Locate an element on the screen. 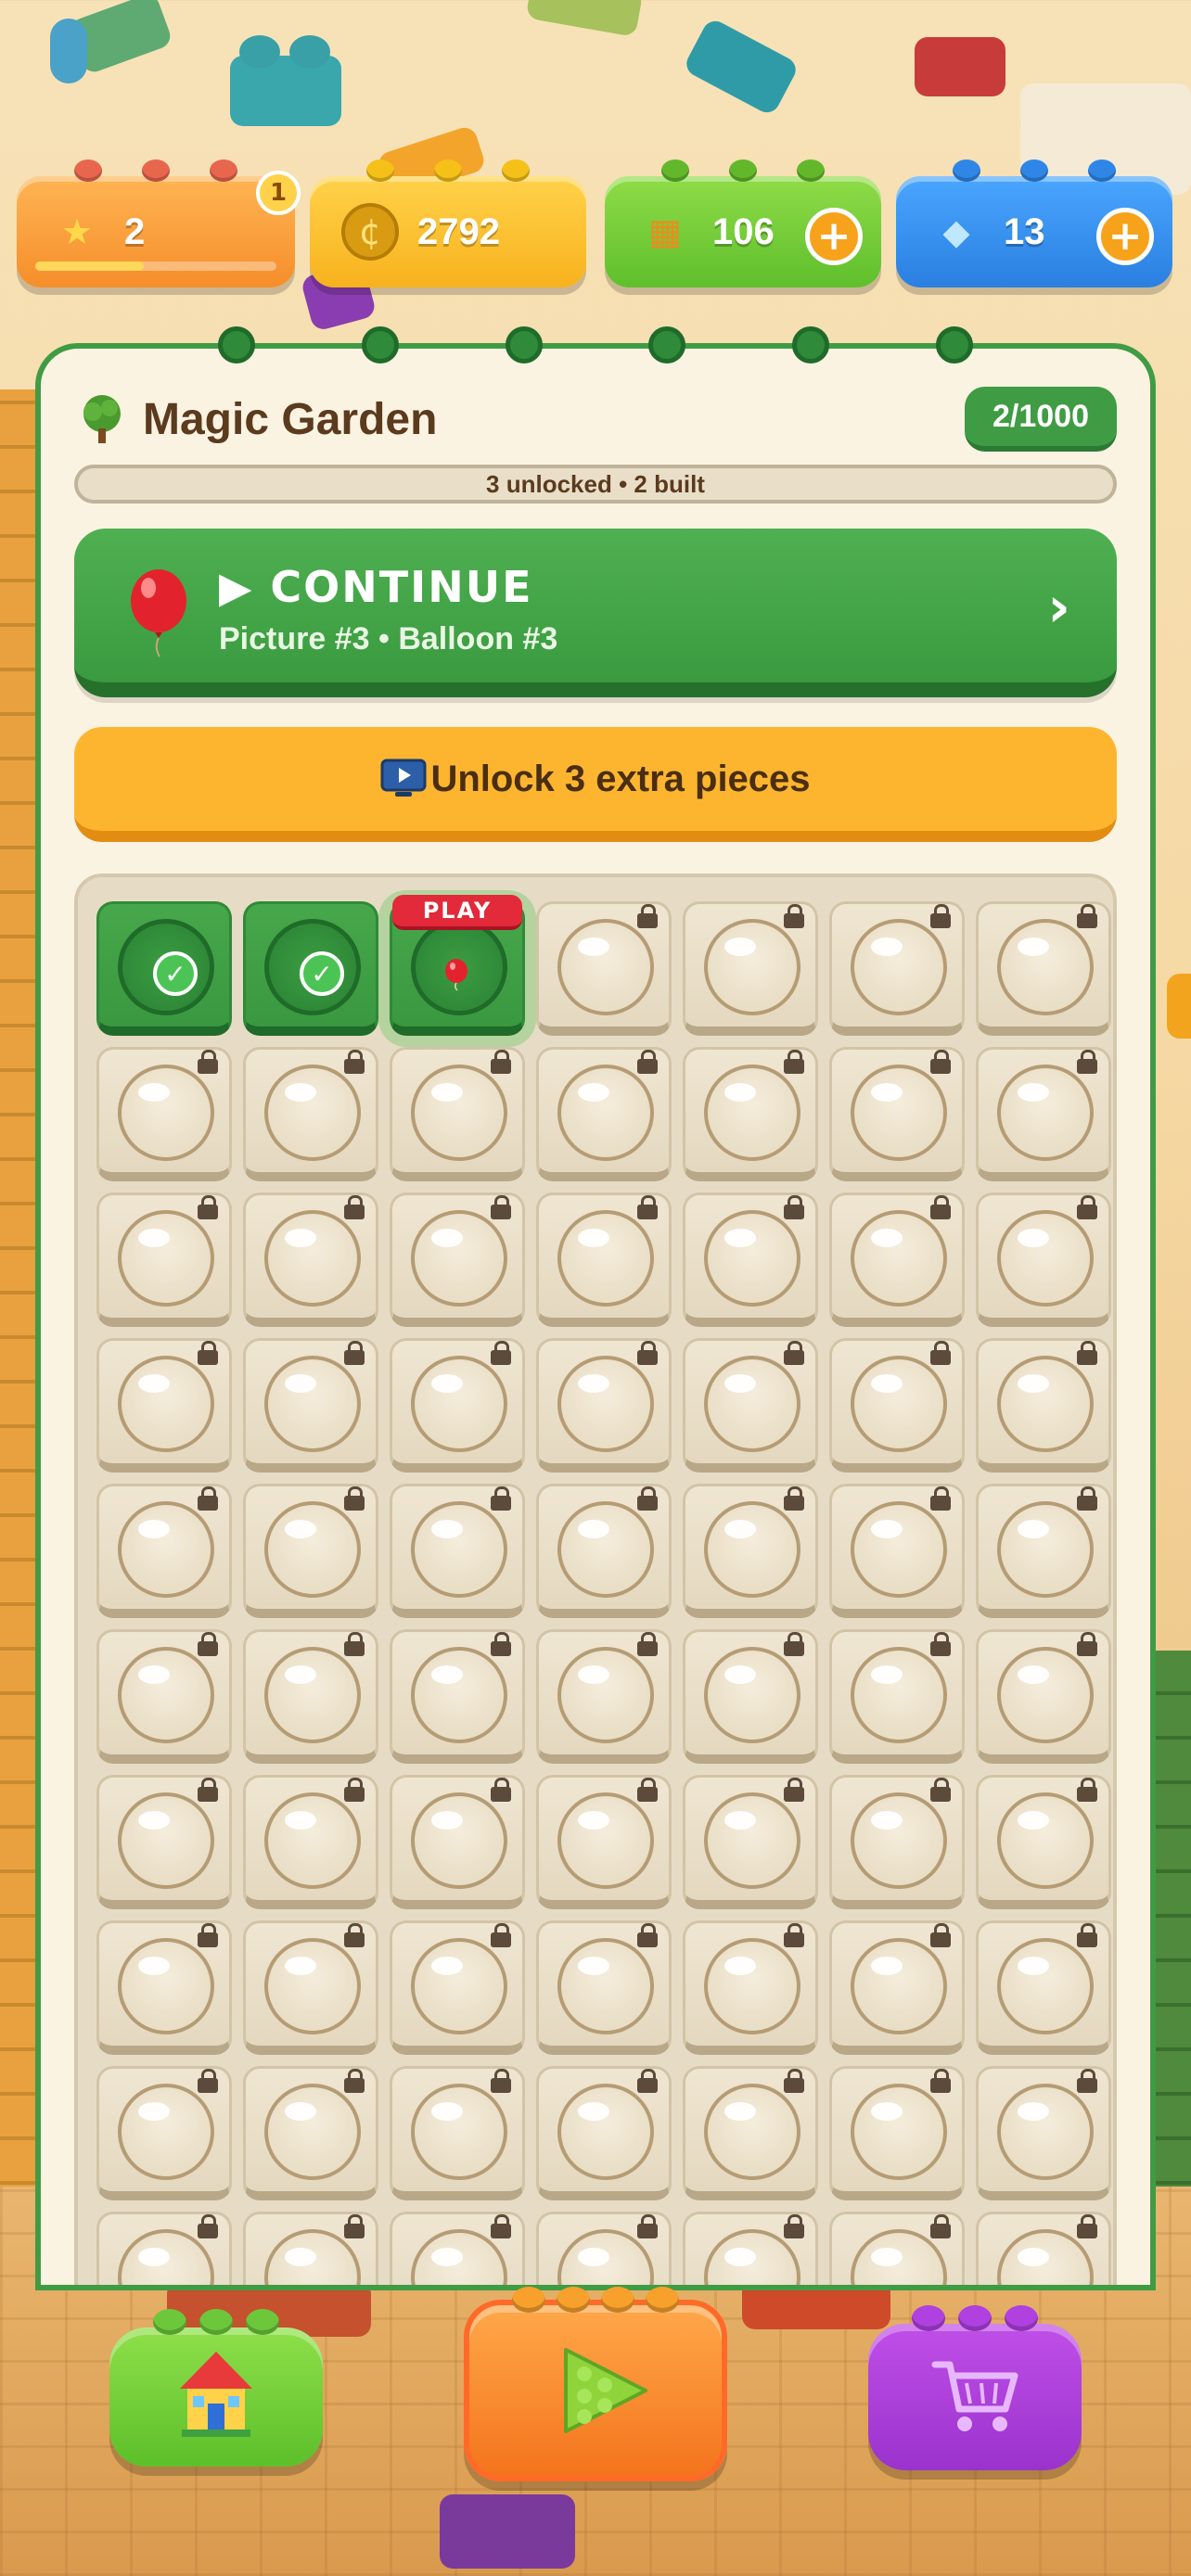 The height and width of the screenshot is (2576, 1191). stars-counter: ★ 2 1 is located at coordinates (159, 223).